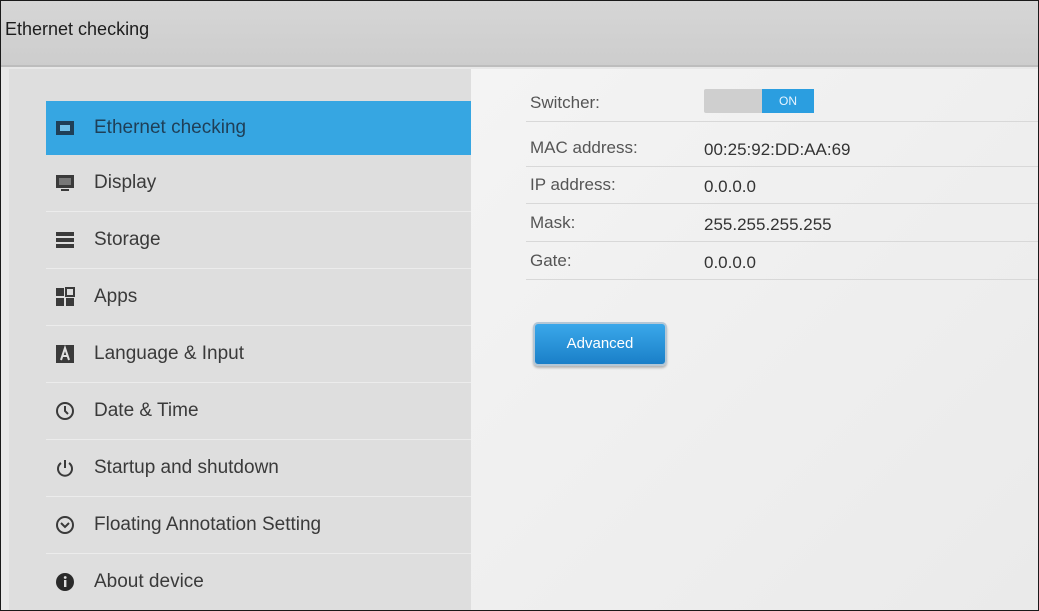 This screenshot has width=1039, height=611. I want to click on sidebar-item-language-input: Language & Input, so click(258, 354).